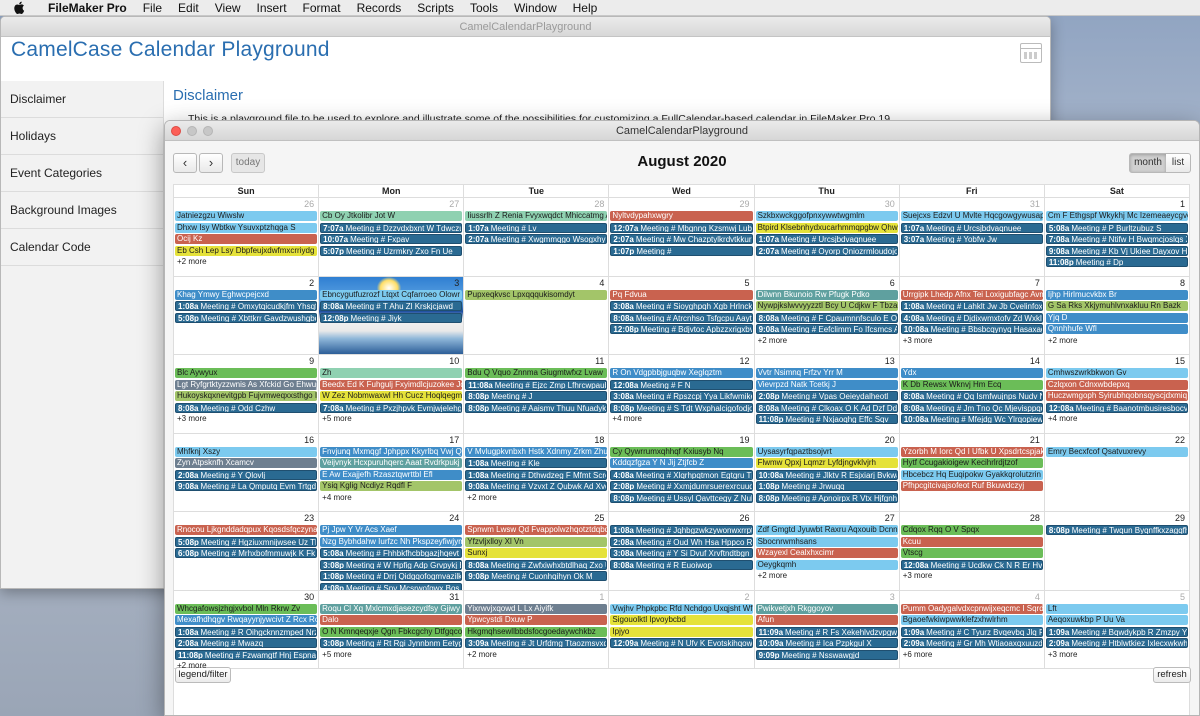 Image resolution: width=1200 pixels, height=716 pixels. Describe the element at coordinates (246, 643) in the screenshot. I see `calendar-event: 2:08a Meeting # Mwazq` at that location.